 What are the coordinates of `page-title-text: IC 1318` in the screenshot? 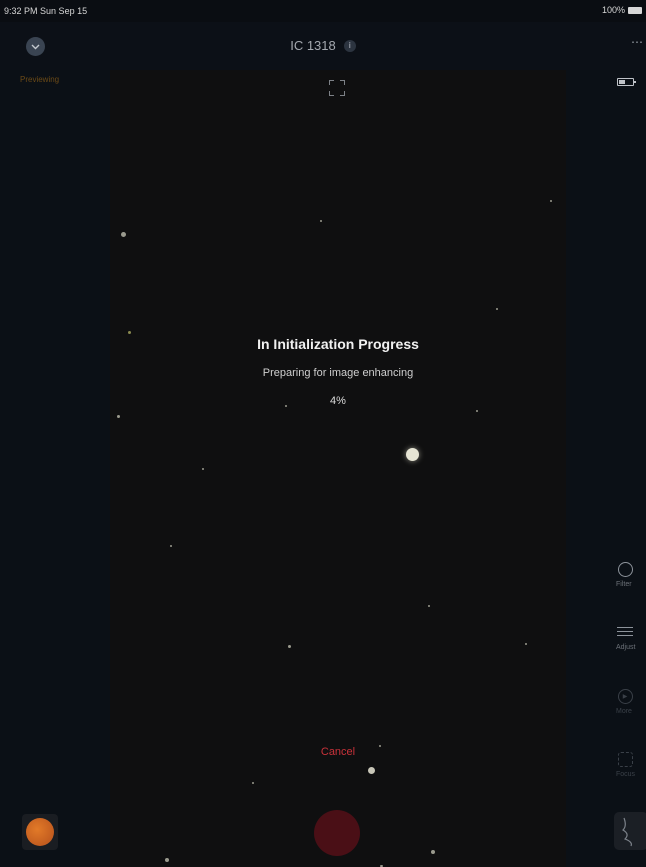 It's located at (313, 45).